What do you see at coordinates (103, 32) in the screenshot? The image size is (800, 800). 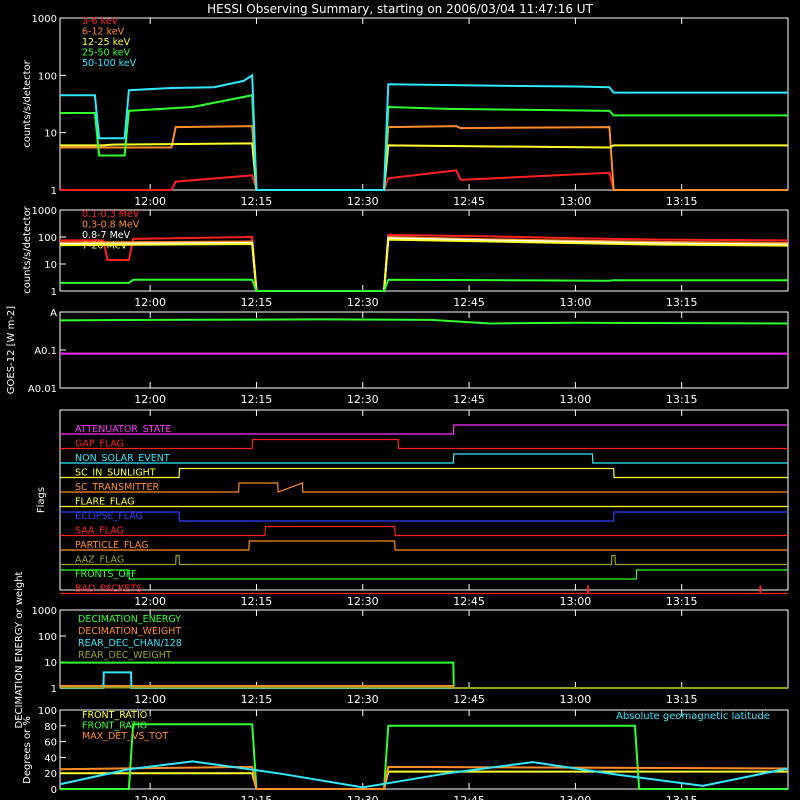 I see `legend-entry: 6-12 keV` at bounding box center [103, 32].